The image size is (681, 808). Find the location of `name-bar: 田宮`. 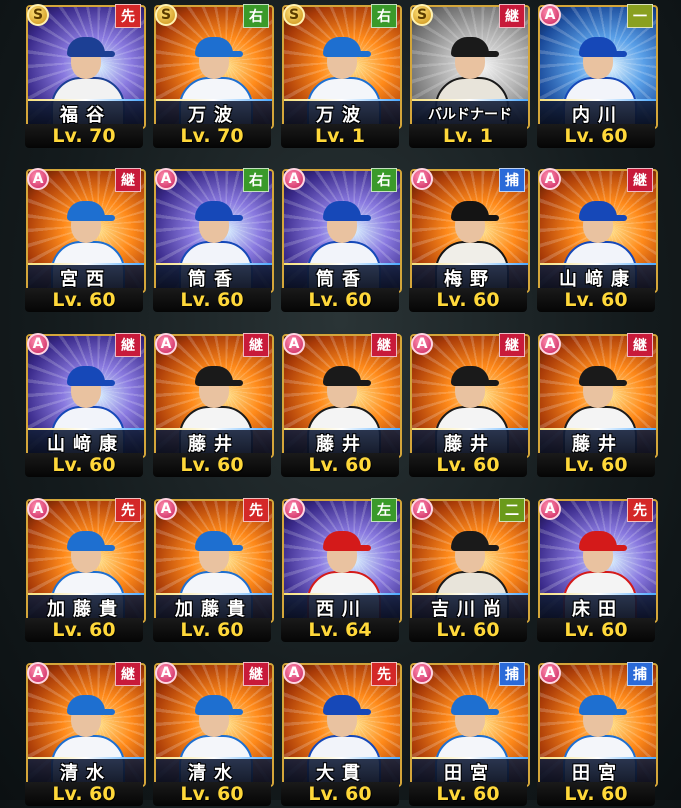

name-bar: 田宮 is located at coordinates (598, 771).